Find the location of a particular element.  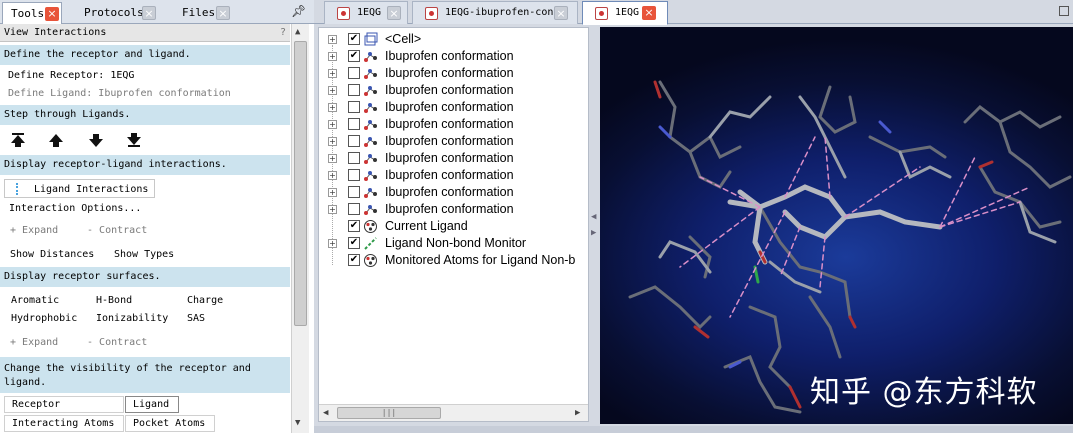

interacting-atoms-button: Interacting Atoms is located at coordinates (64, 423).